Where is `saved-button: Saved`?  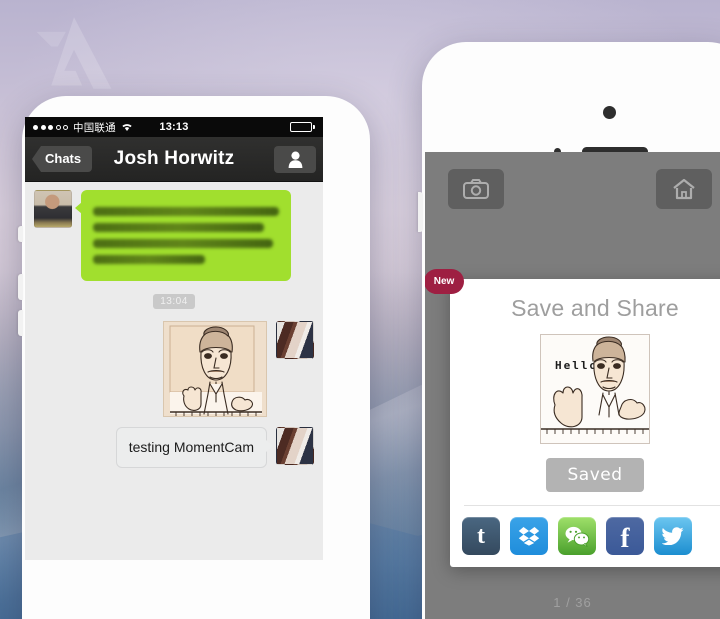
saved-button: Saved is located at coordinates (595, 475).